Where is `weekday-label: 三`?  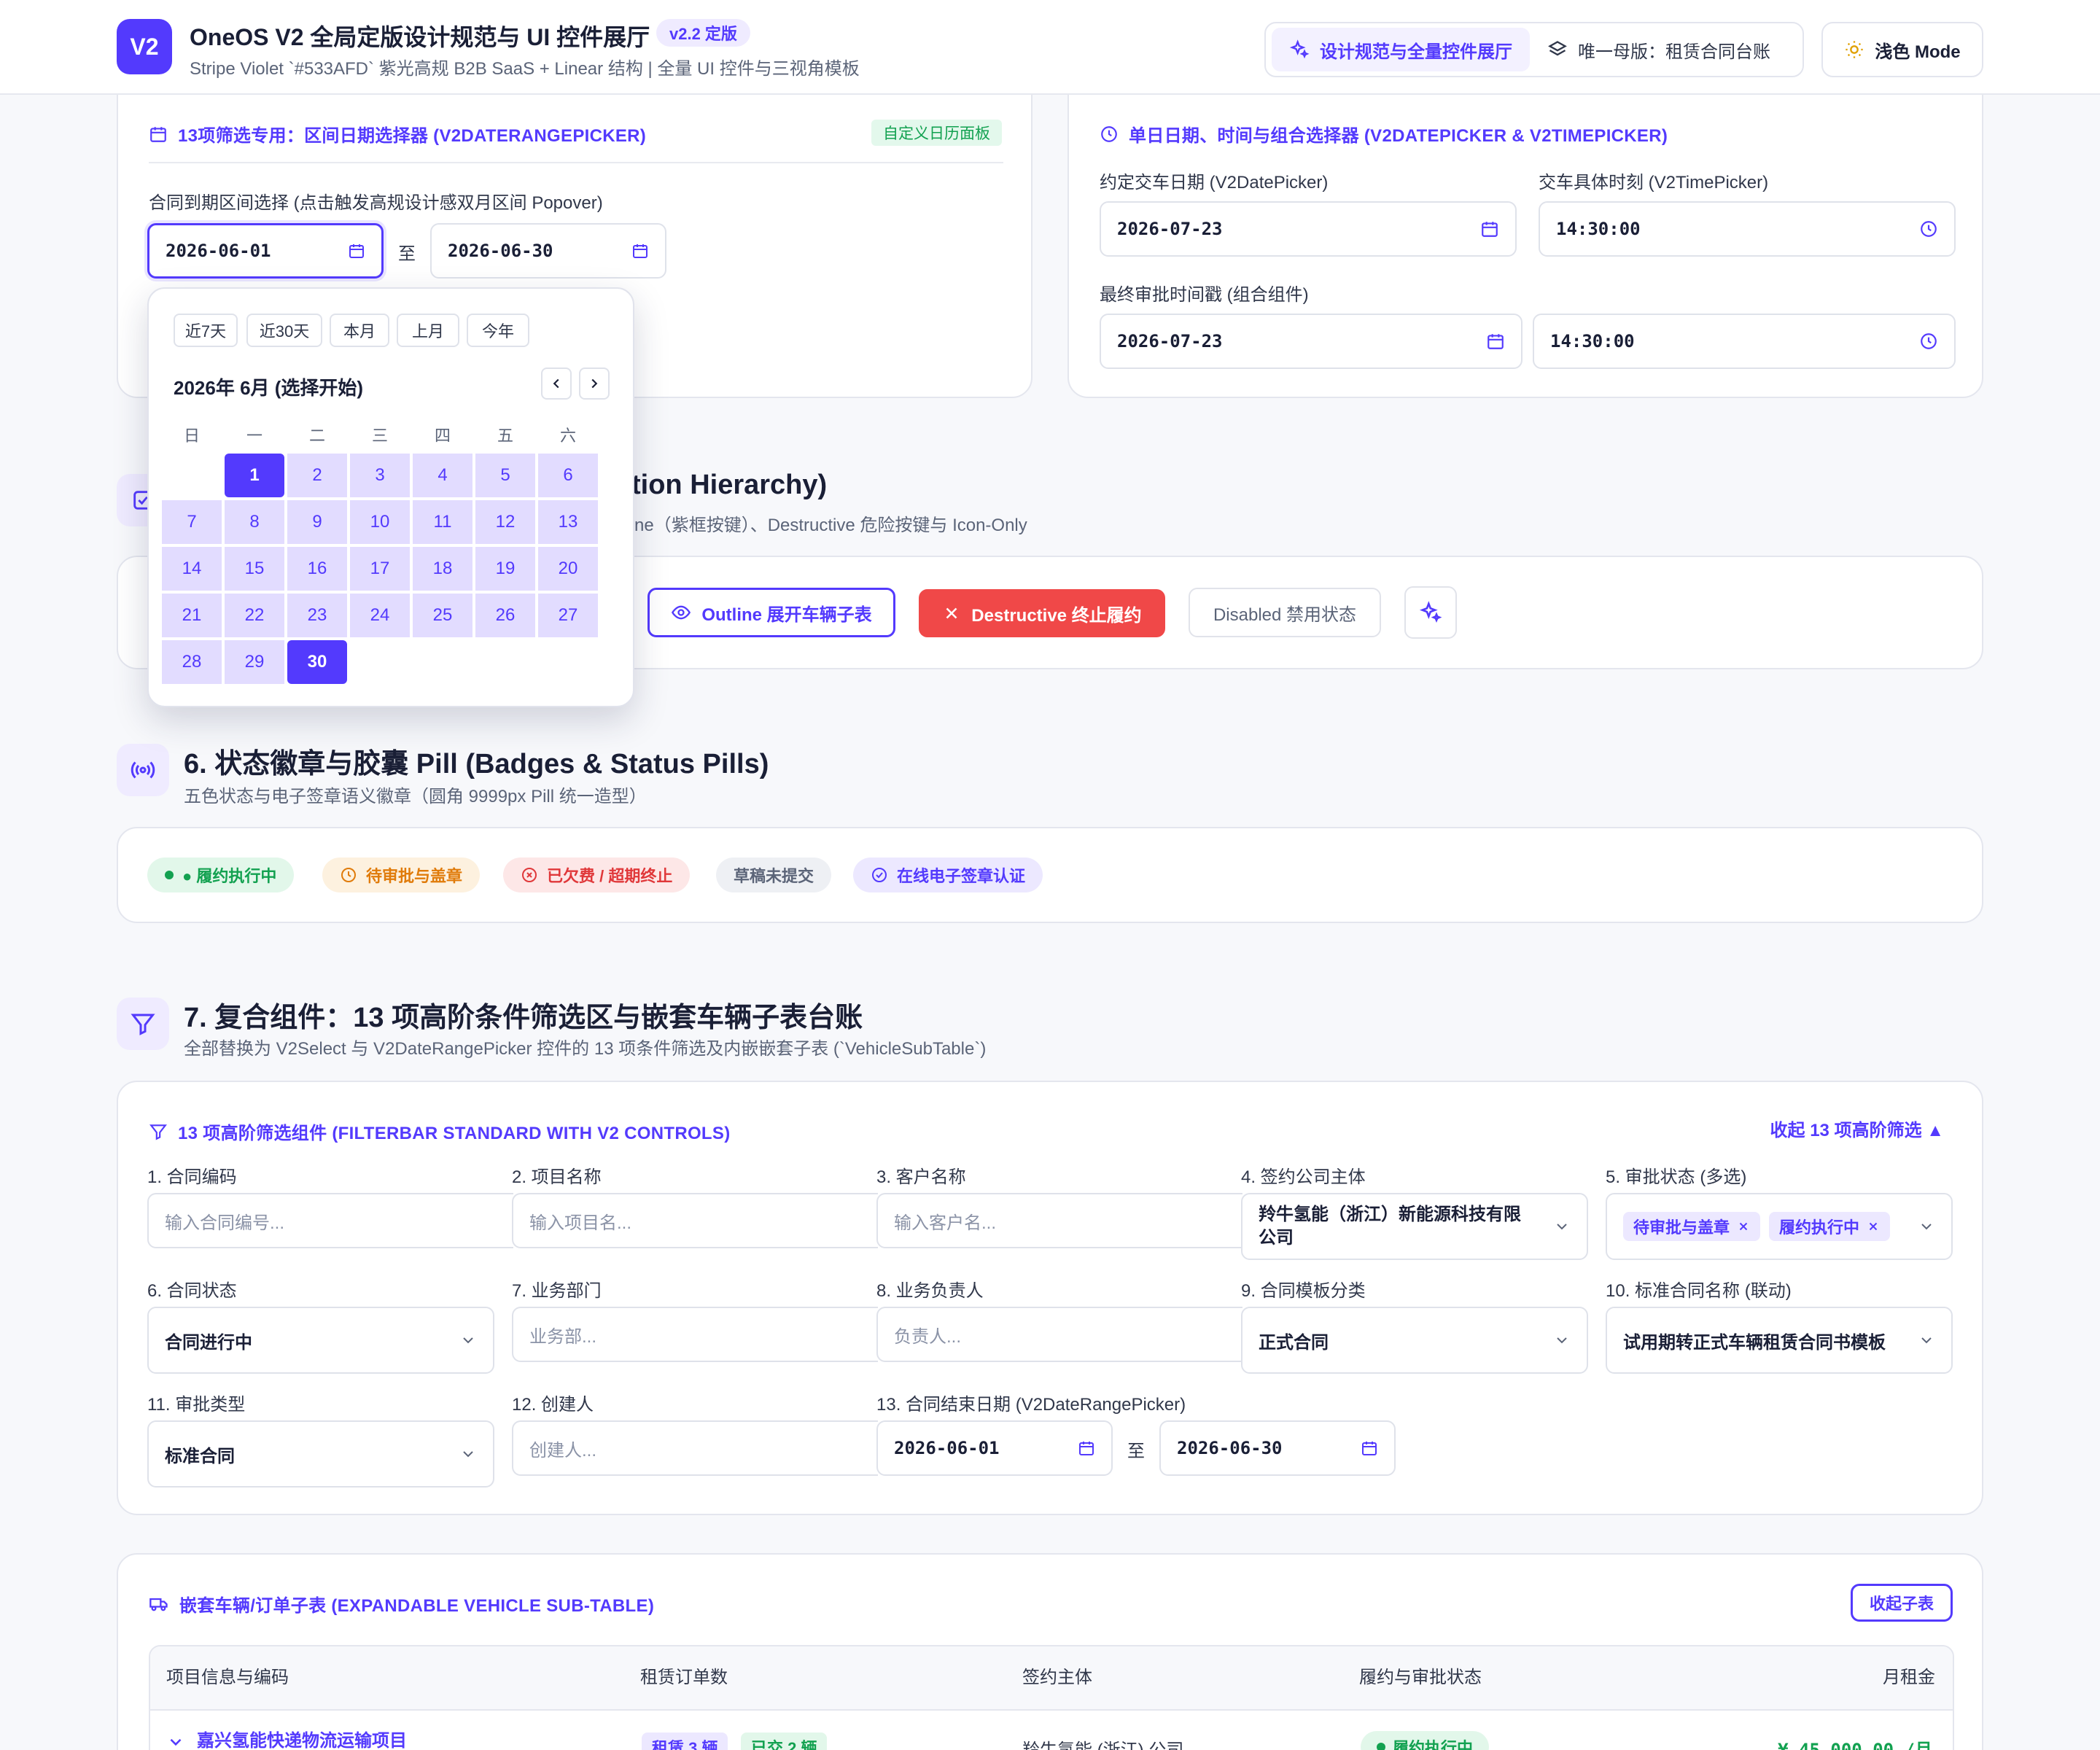
weekday-label: 三 is located at coordinates (379, 436).